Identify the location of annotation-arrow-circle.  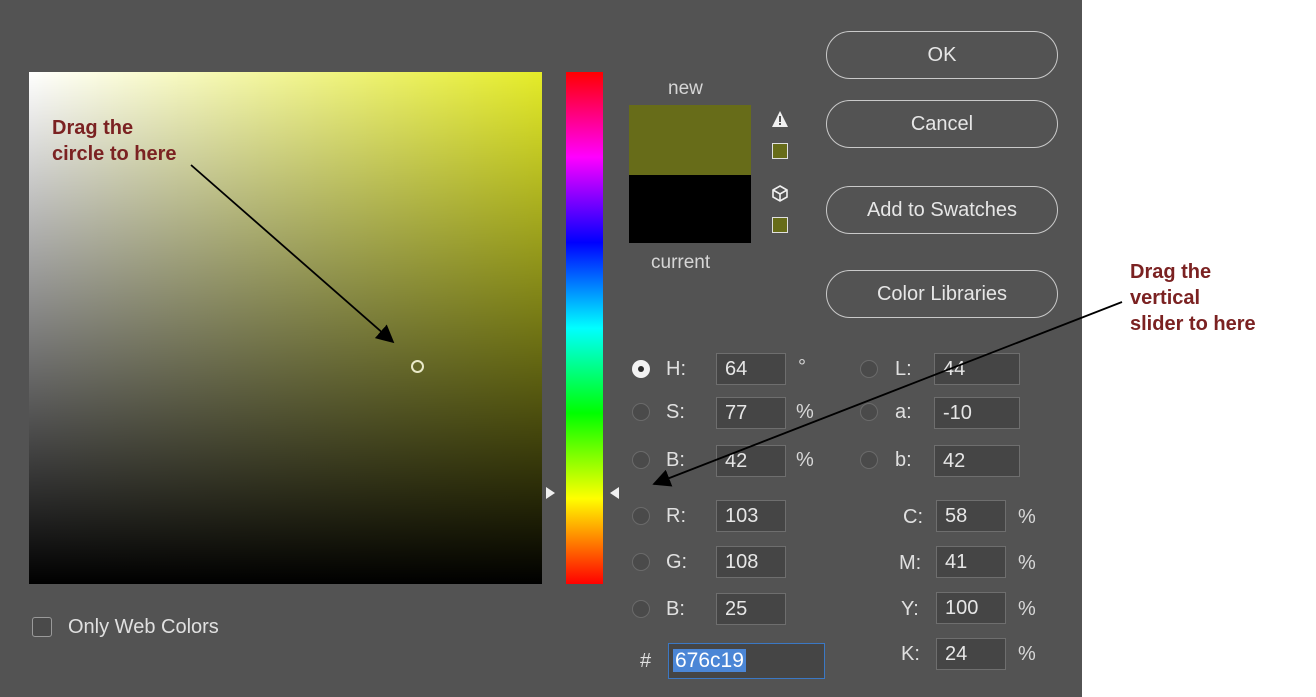
(292, 254).